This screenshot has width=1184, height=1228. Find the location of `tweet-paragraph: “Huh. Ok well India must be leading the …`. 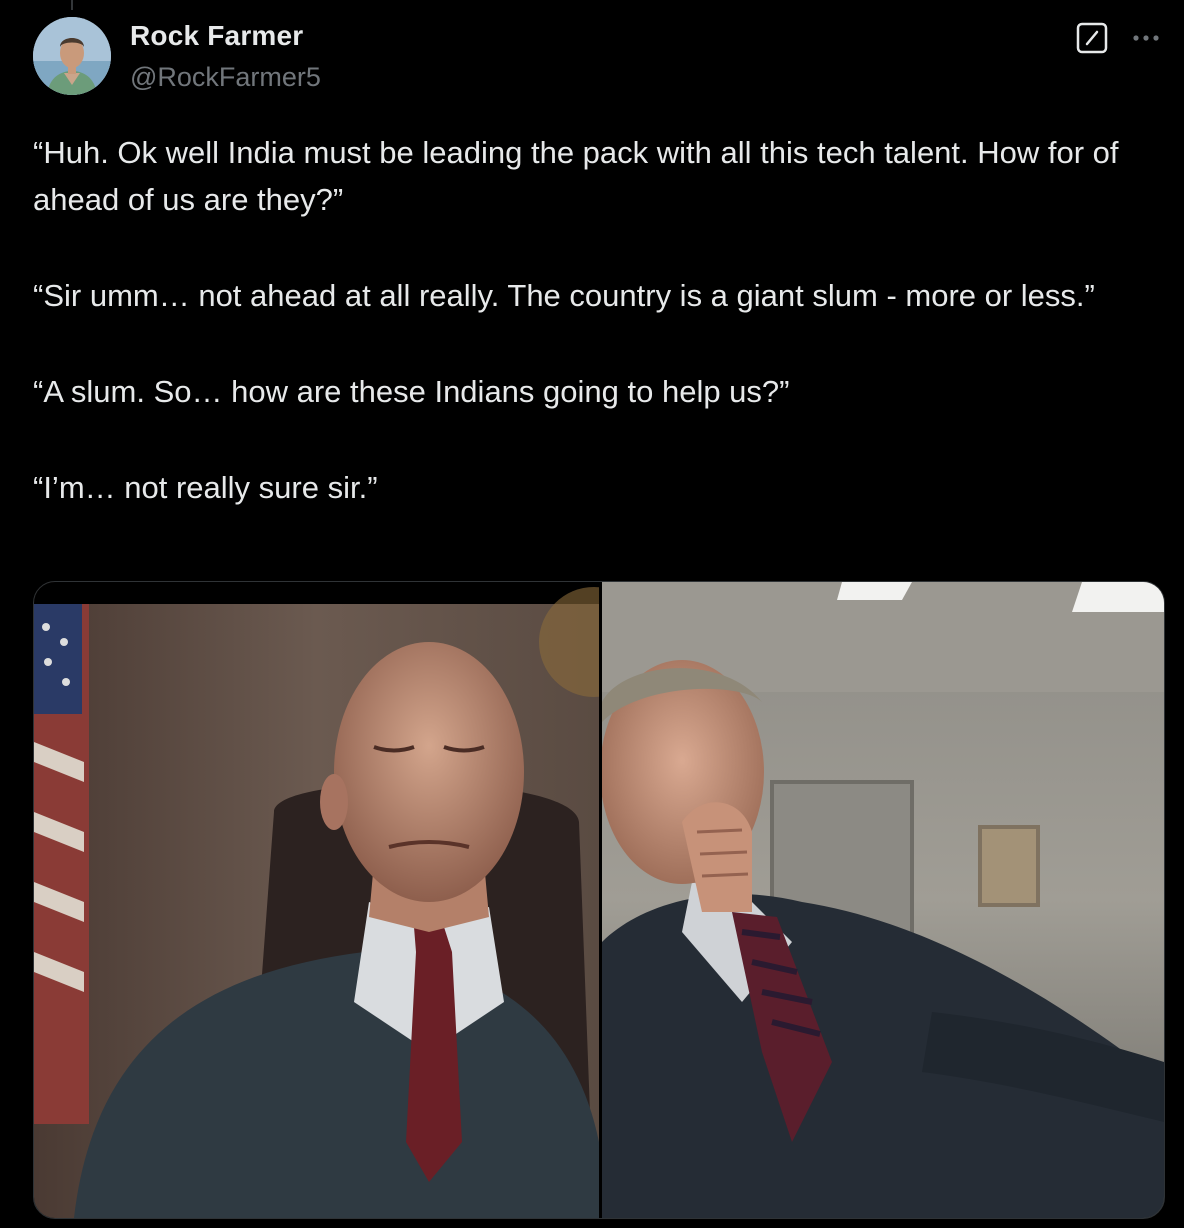

tweet-paragraph: “Huh. Ok well India must be leading the … is located at coordinates (580, 176).